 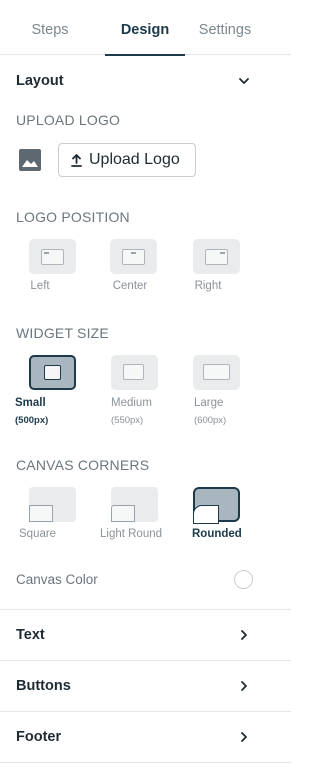 I want to click on buttons-section-header: Buttons, so click(x=145, y=686).